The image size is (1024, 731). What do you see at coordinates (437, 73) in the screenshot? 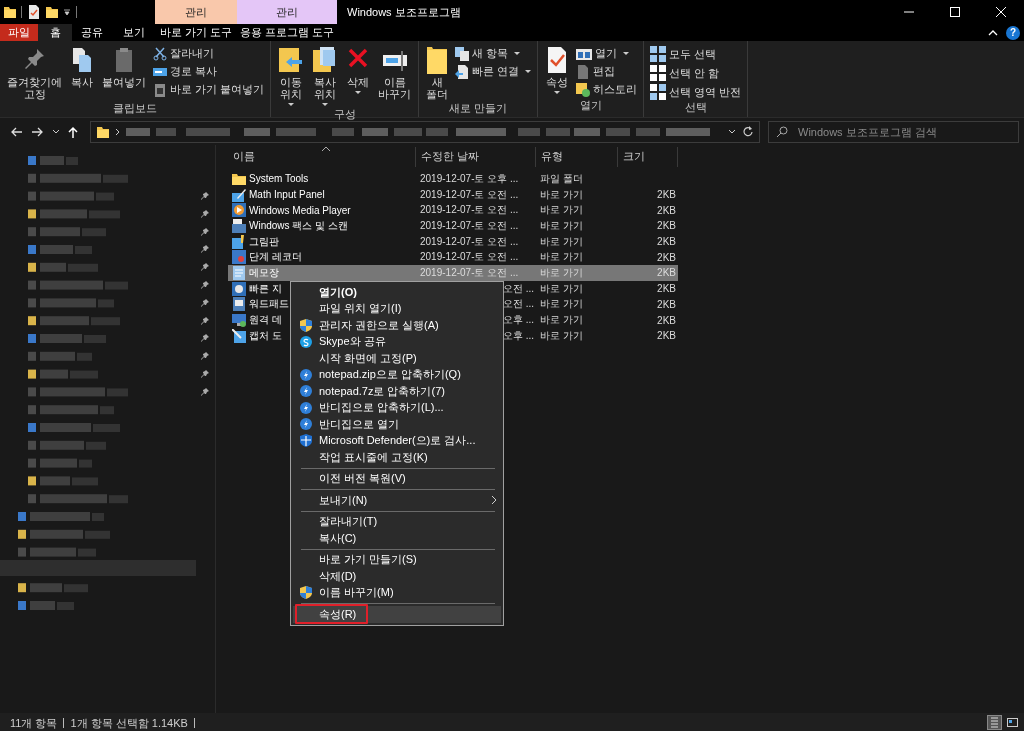
I see `ribbon-button: 새 폴더` at bounding box center [437, 73].